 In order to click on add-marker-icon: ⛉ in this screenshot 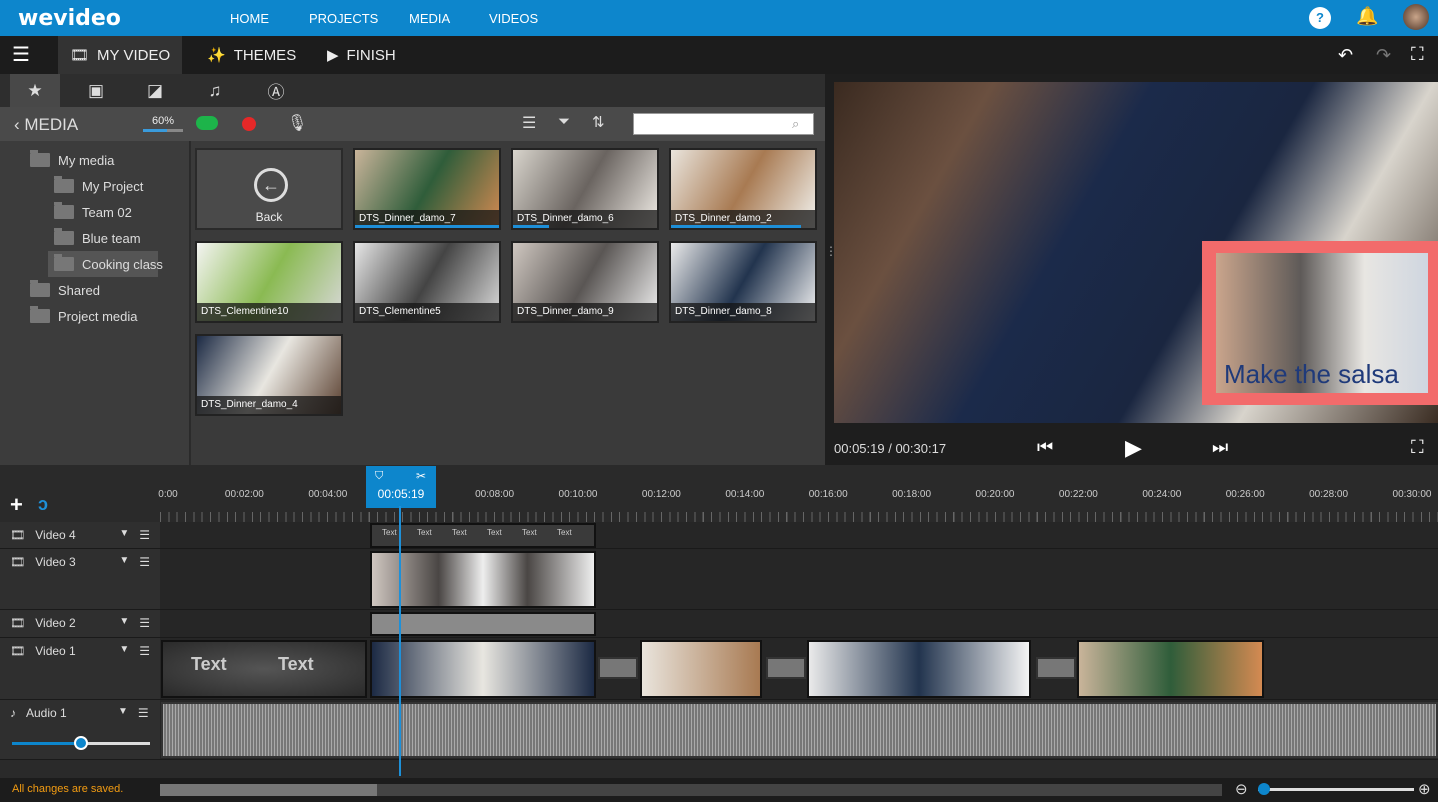, I will do `click(379, 476)`.